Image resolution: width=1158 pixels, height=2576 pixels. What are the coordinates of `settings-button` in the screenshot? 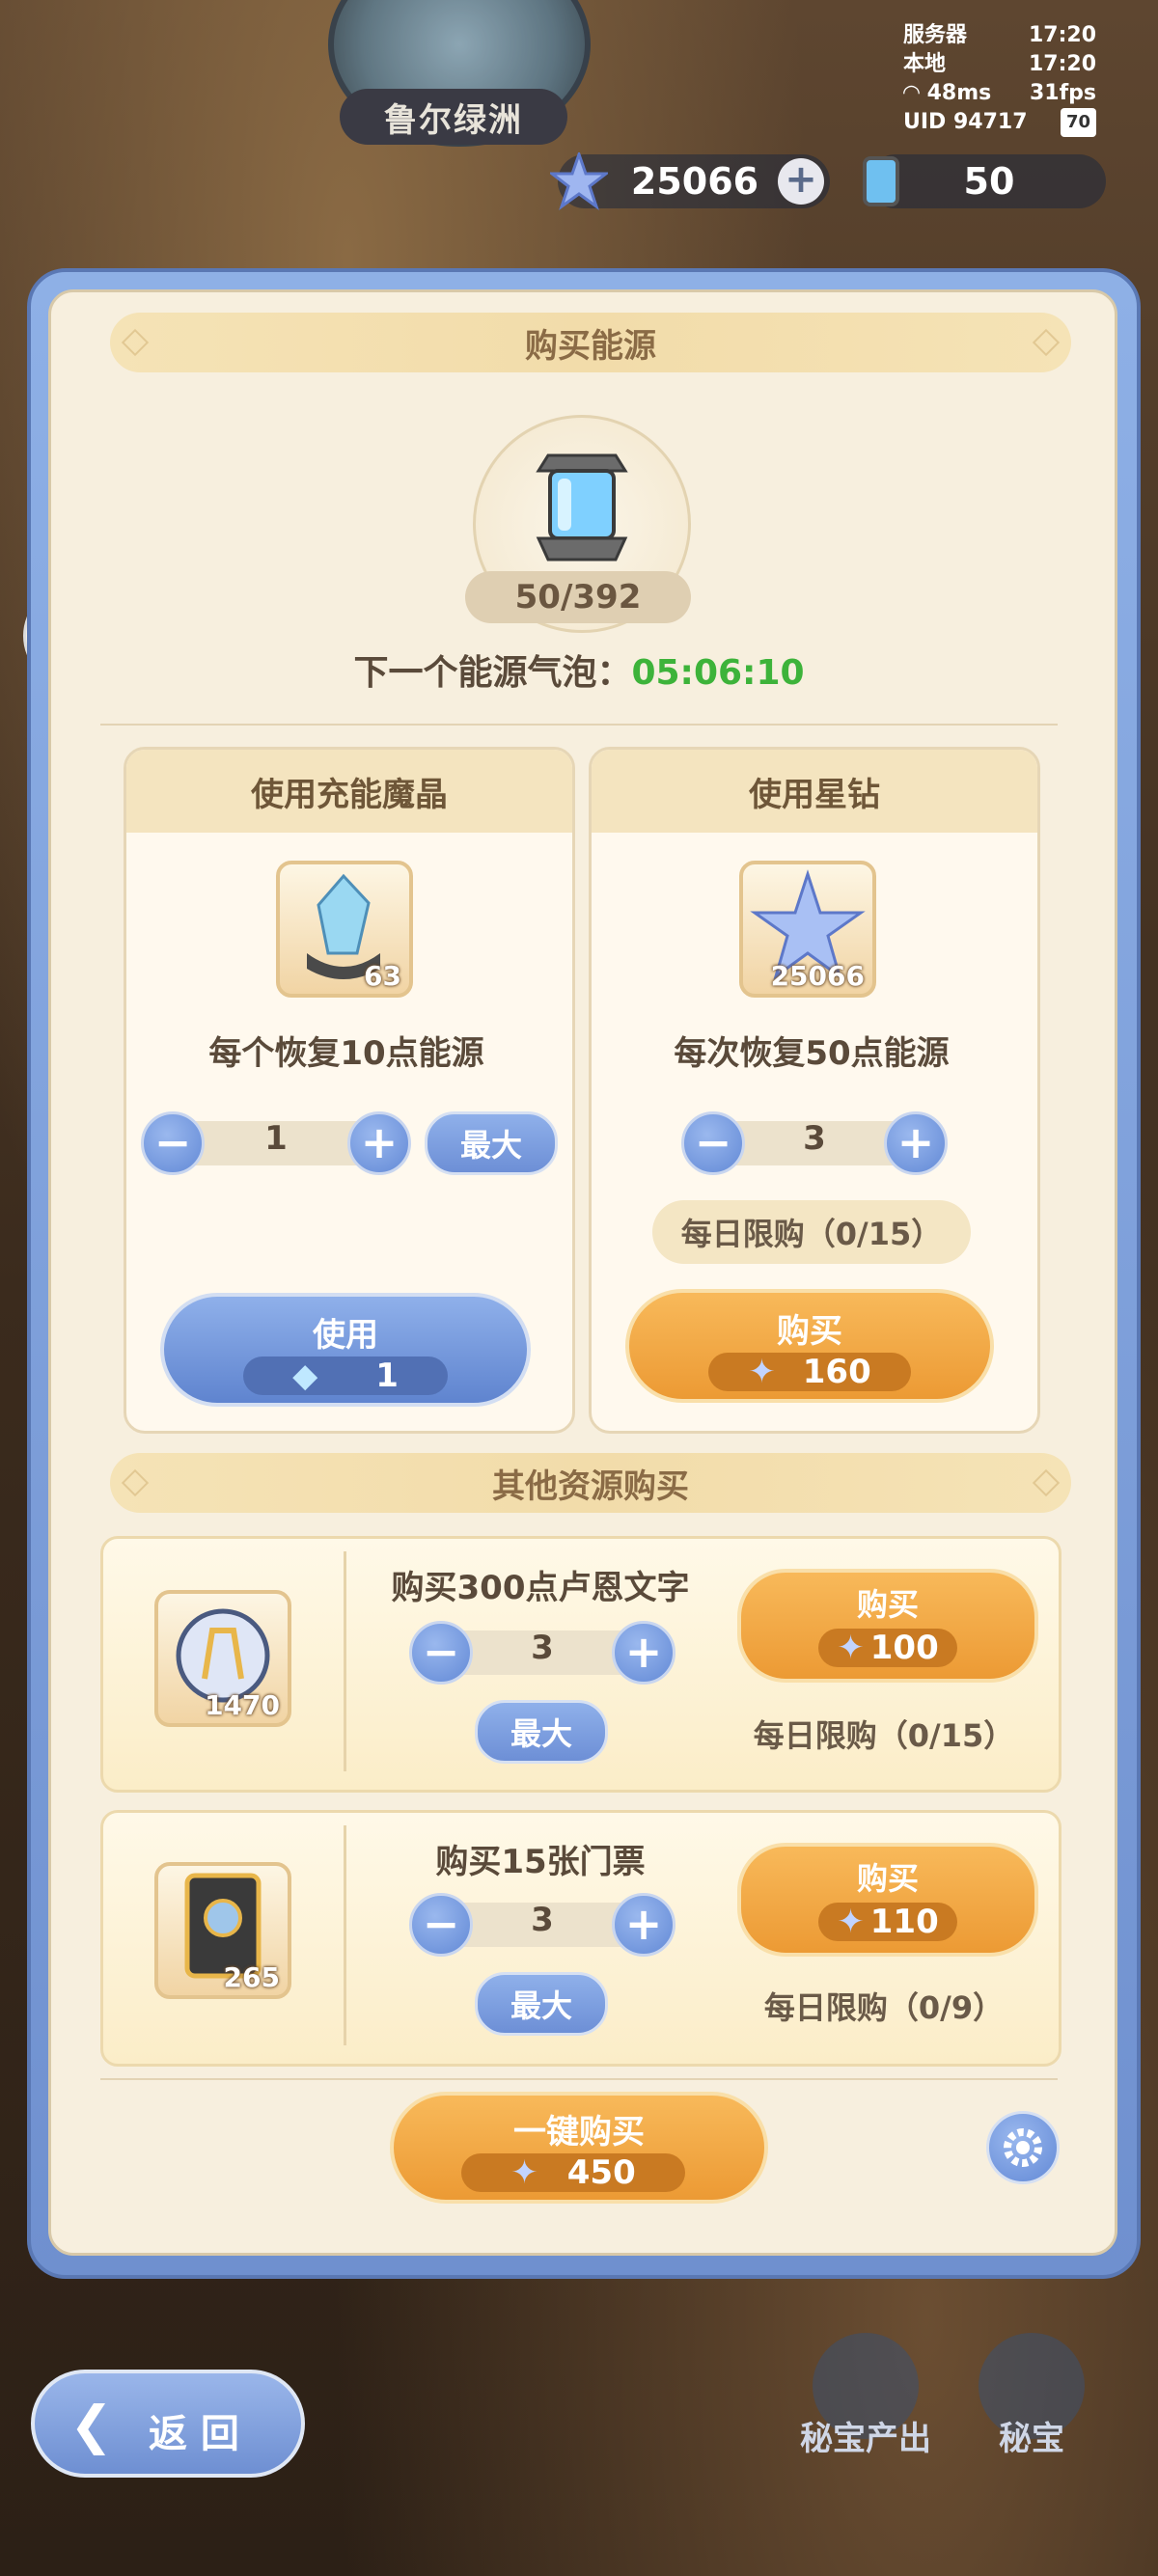 It's located at (1023, 2148).